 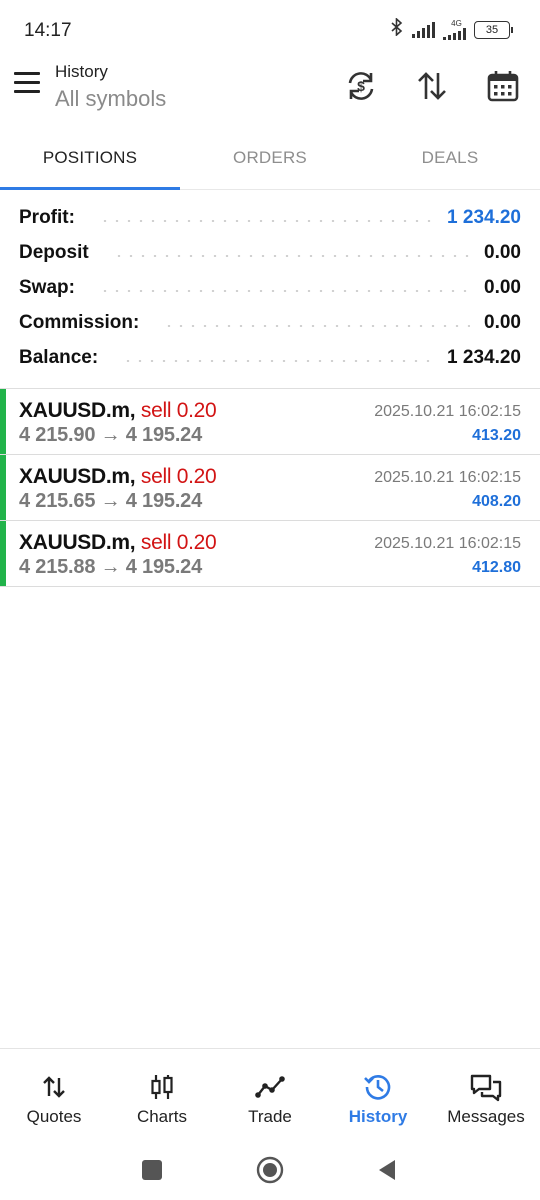 I want to click on bottom-nav: Quotes Charts Trade History Messages, so click(x=270, y=1093).